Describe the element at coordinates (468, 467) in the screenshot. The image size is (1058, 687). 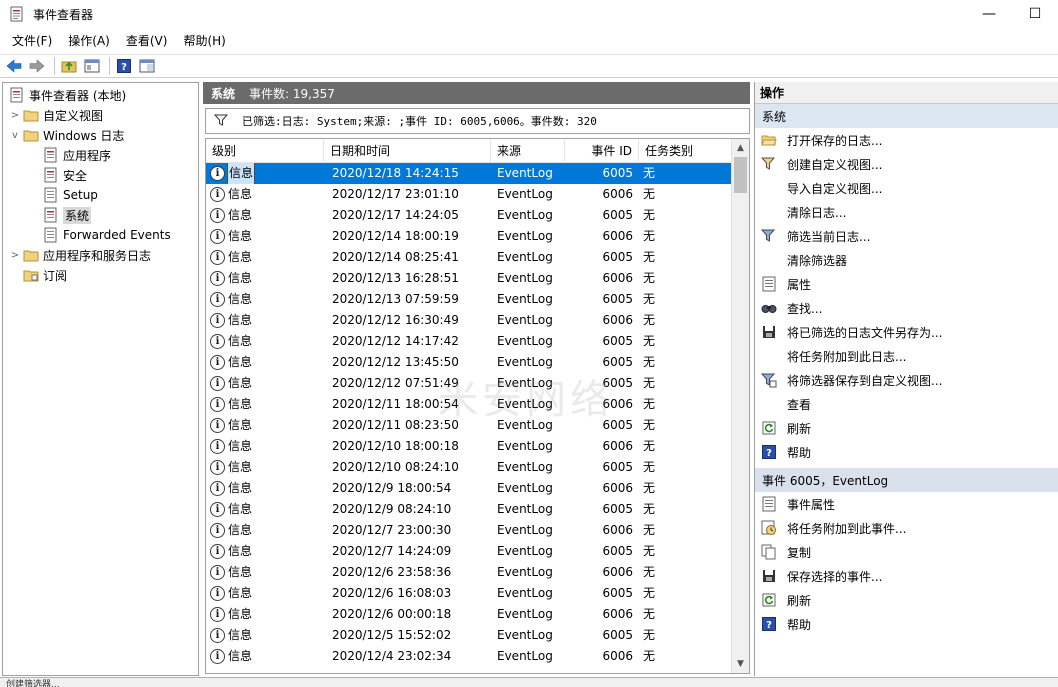
I see `table-row: i 信息 2020/12/10 08:24:10 EventLog 6005 无` at that location.